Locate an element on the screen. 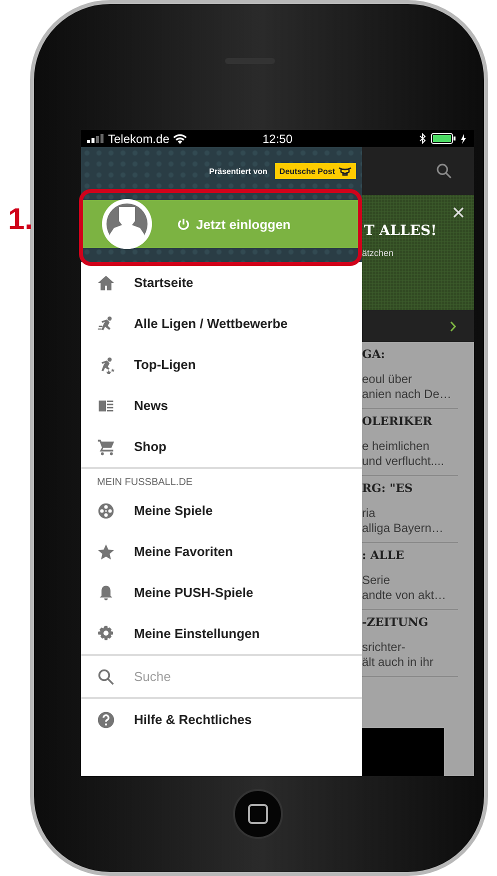 Image resolution: width=497 pixels, height=876 pixels. article-headline: OLERIKER is located at coordinates (398, 422).